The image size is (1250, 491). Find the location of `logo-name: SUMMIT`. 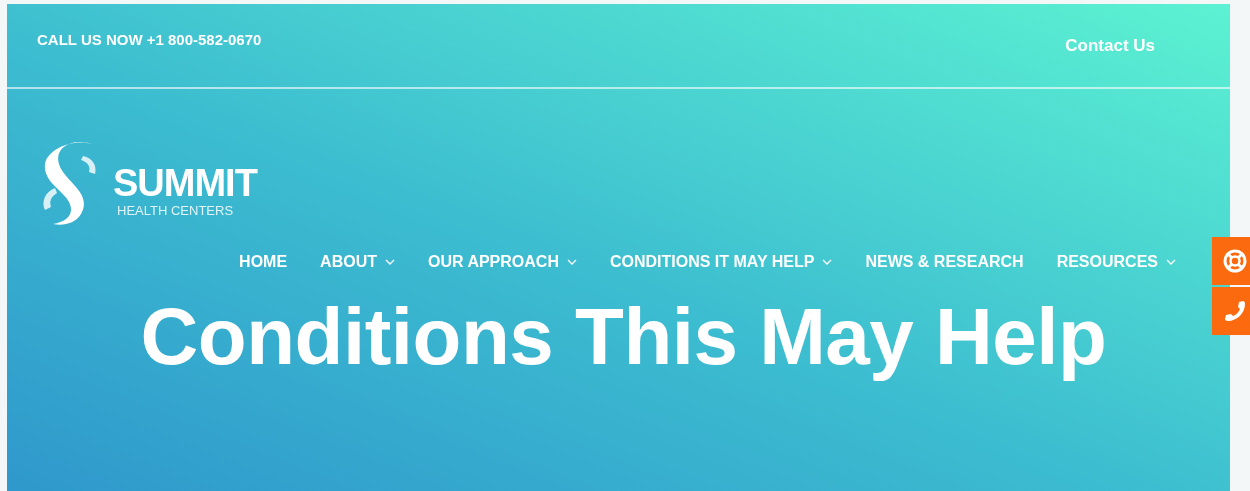

logo-name: SUMMIT is located at coordinates (185, 182).